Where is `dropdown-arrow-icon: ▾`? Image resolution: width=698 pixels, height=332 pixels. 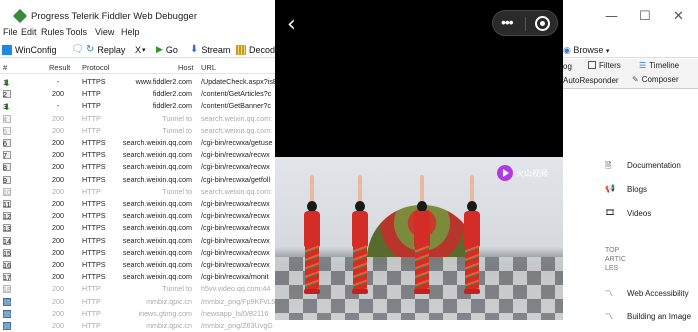 dropdown-arrow-icon: ▾ is located at coordinates (144, 50).